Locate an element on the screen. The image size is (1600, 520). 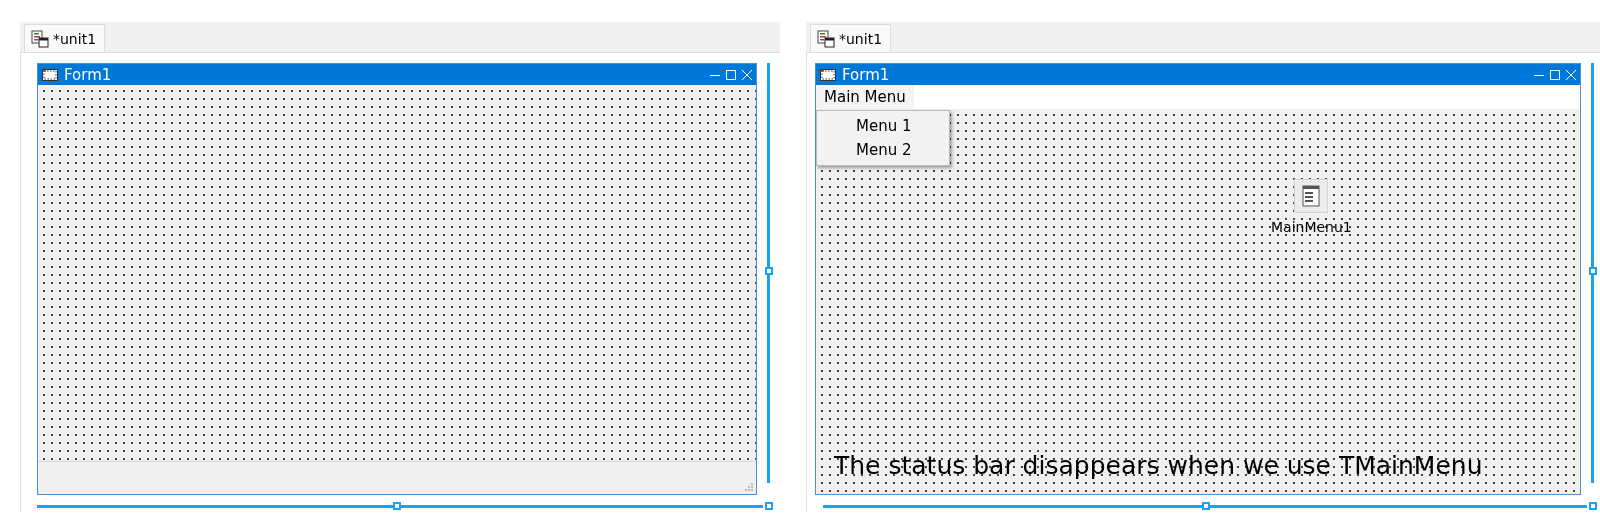
annotation-text: The status bar disappears when we use TMainMenu is located at coordinates (1159, 465).